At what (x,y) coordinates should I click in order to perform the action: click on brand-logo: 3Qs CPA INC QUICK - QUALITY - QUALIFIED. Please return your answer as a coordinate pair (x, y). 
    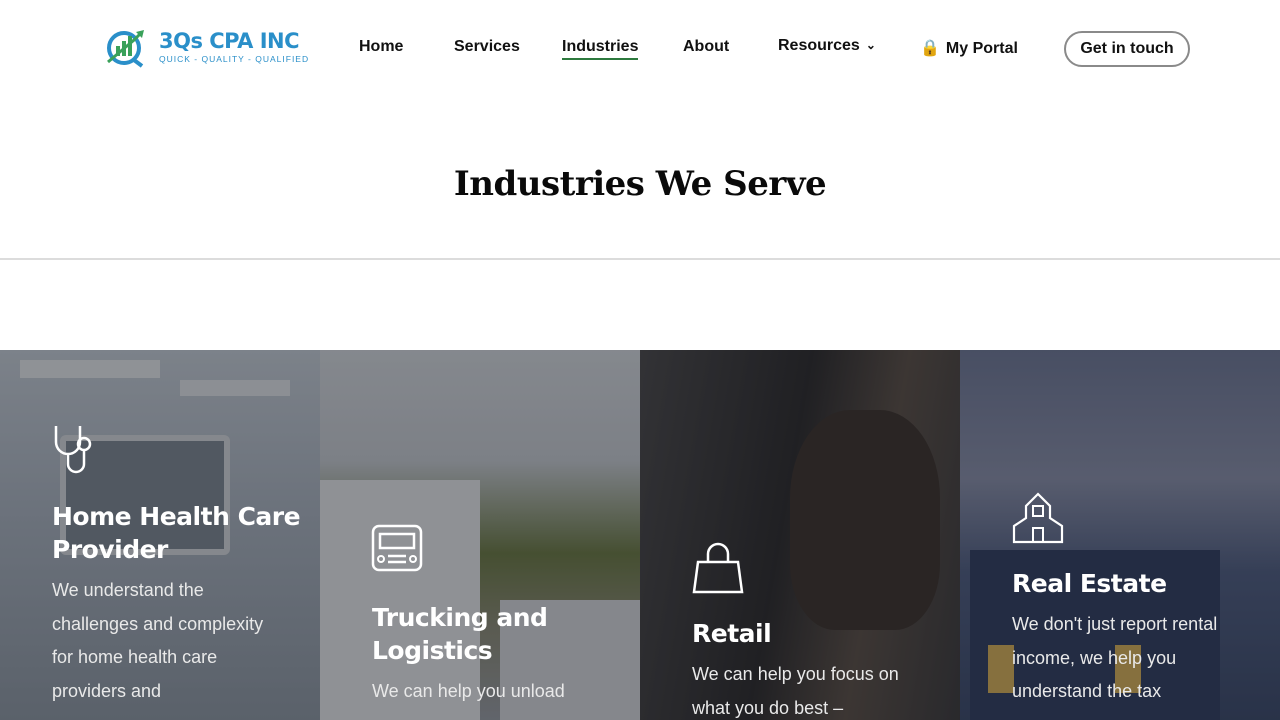
    Looking at the image, I should click on (206, 47).